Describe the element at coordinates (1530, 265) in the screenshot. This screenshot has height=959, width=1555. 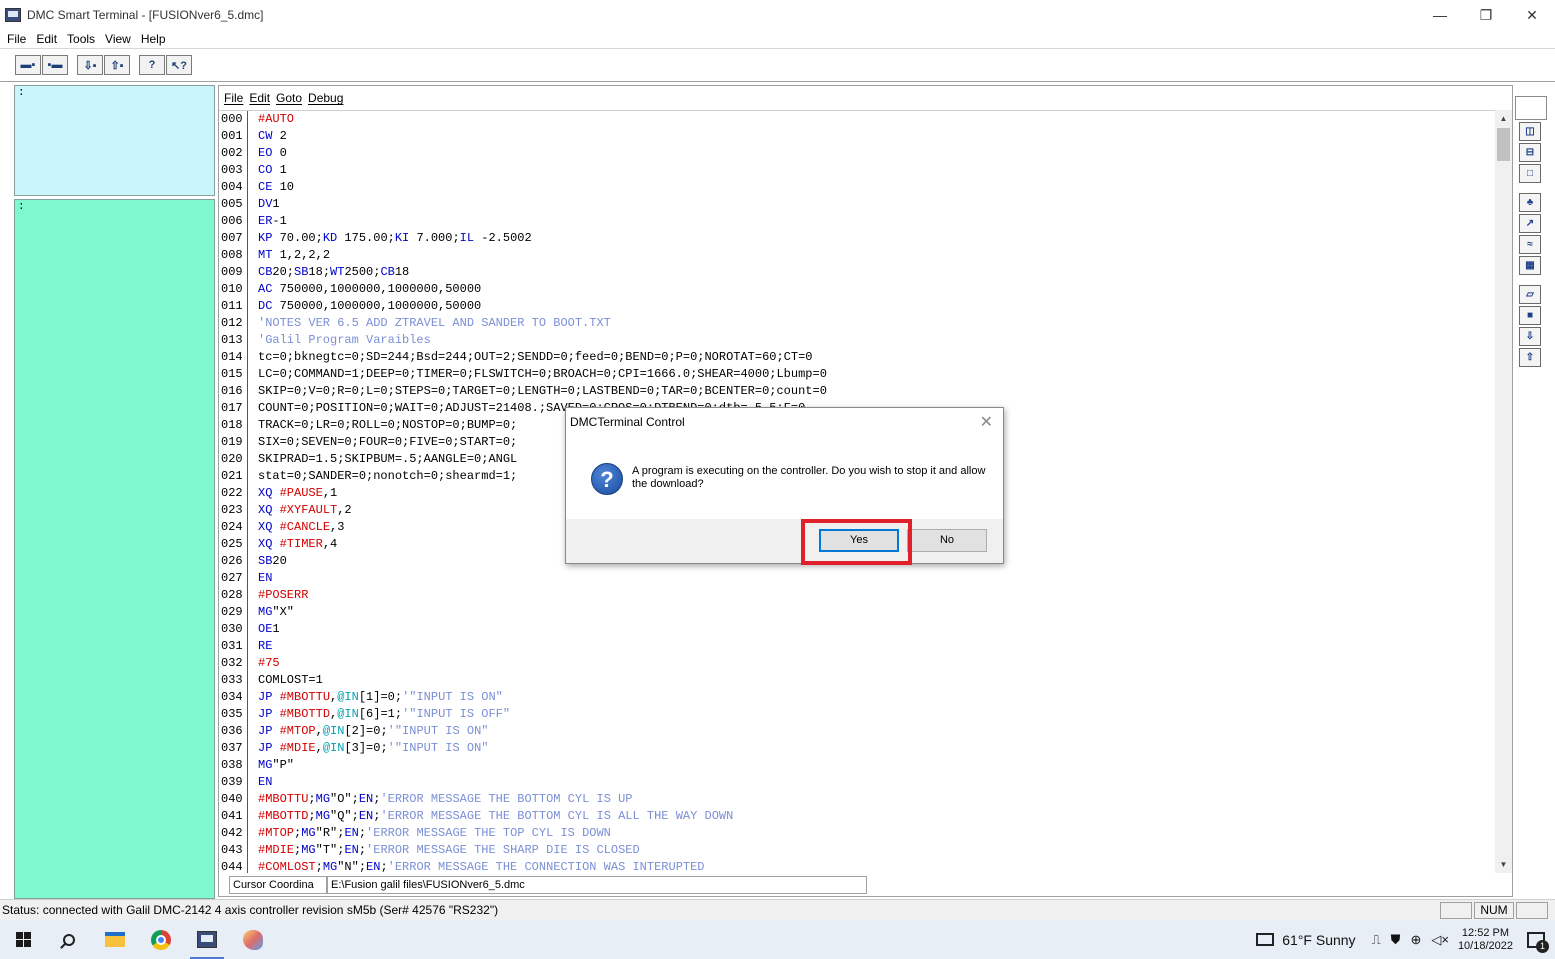
I see `program-icon: ▦` at that location.